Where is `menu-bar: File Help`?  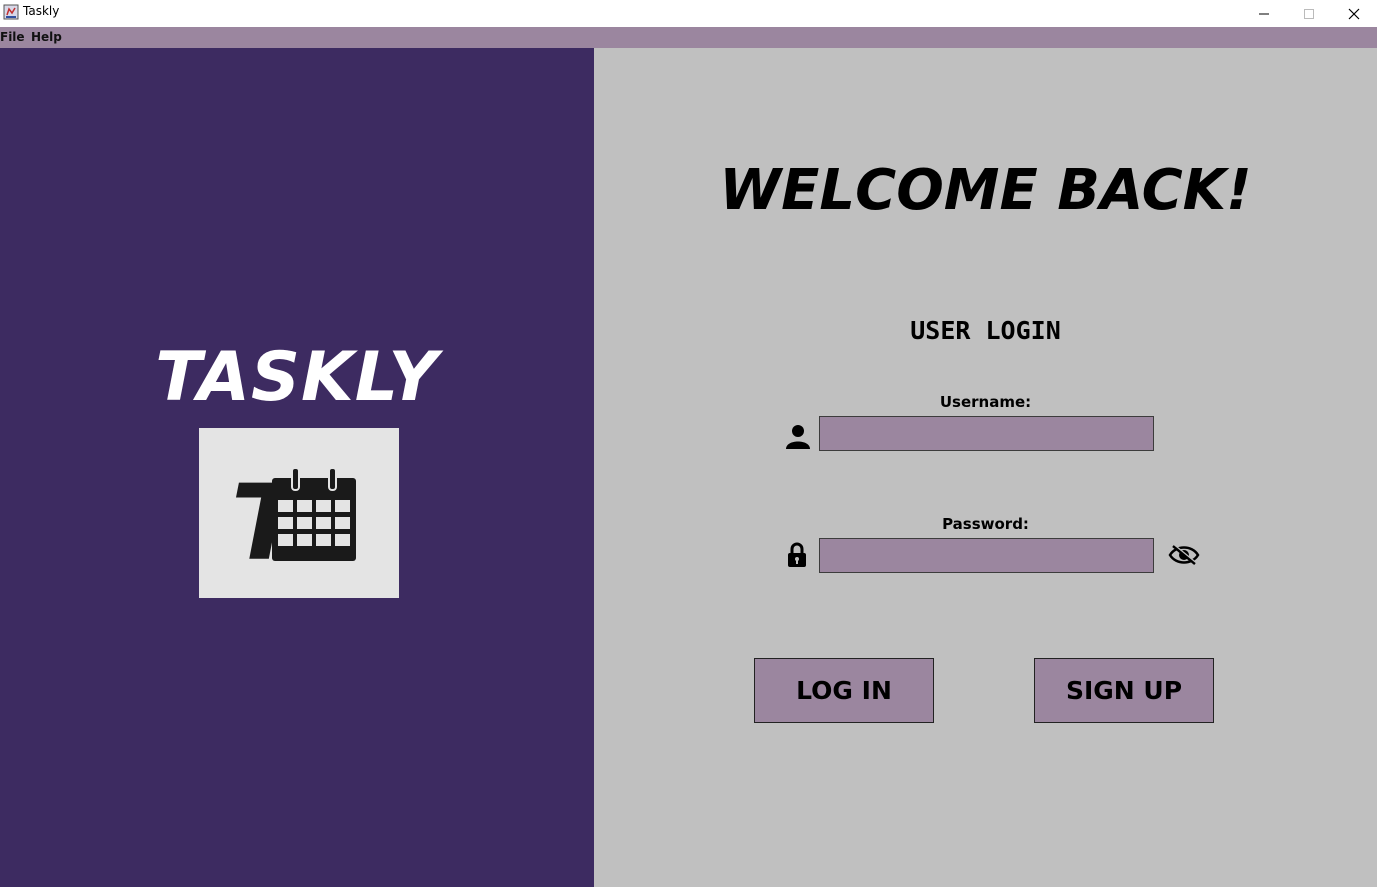
menu-bar: File Help is located at coordinates (688, 37).